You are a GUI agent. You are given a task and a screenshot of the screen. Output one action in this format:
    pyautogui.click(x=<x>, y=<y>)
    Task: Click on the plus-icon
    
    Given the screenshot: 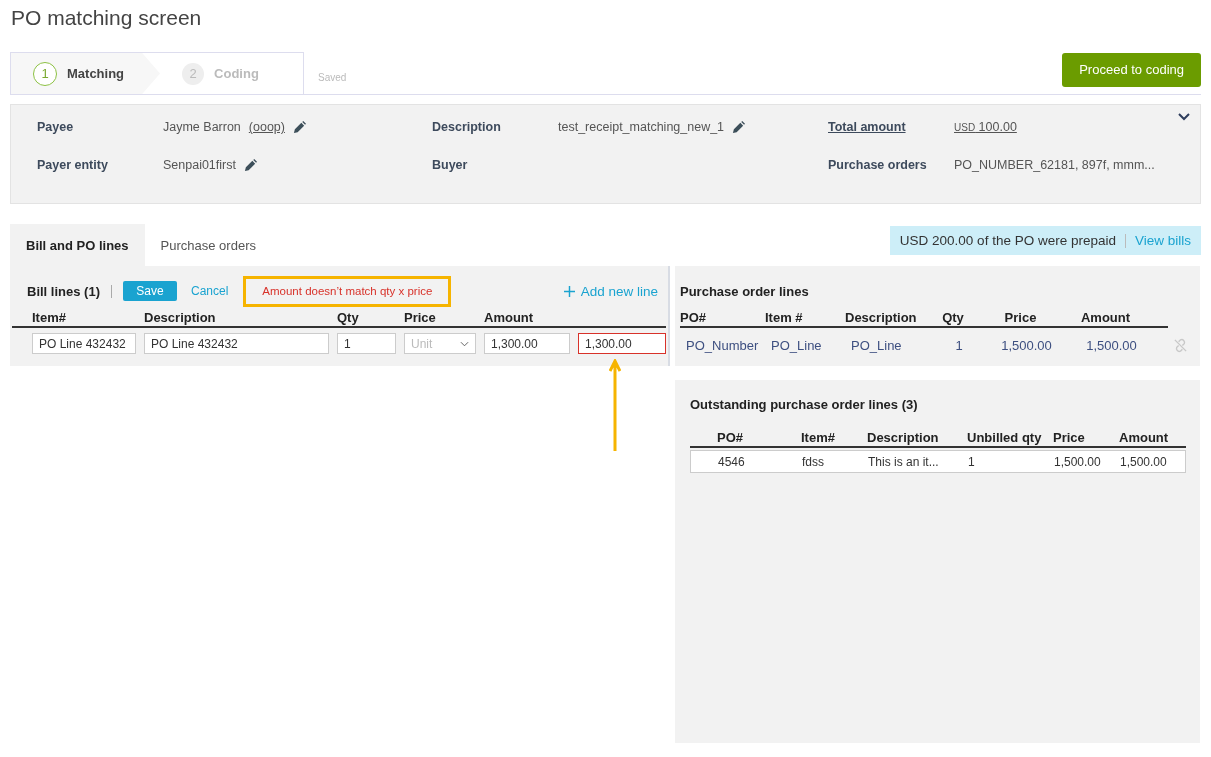 What is the action you would take?
    pyautogui.click(x=569, y=291)
    